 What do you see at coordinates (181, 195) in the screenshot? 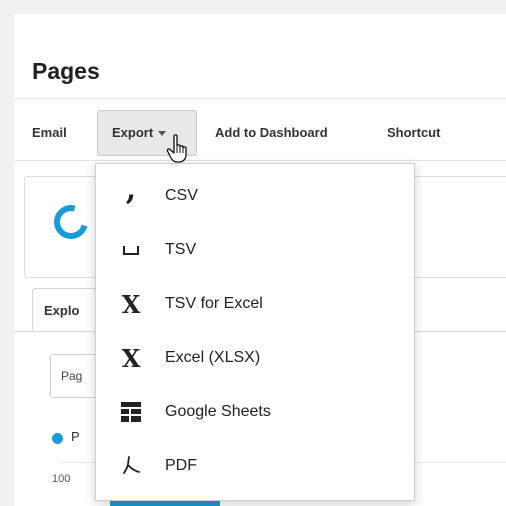
I see `menu-item-label: CSV` at bounding box center [181, 195].